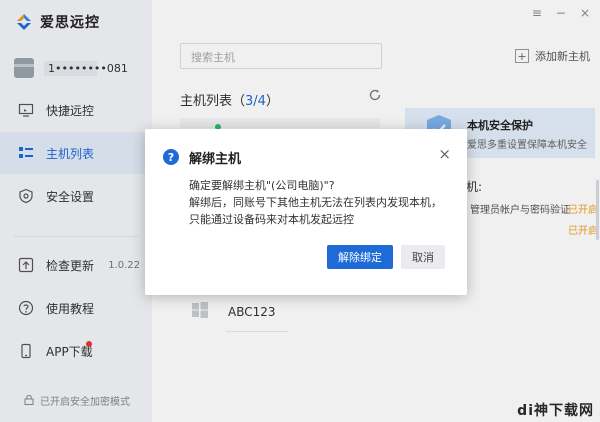 This screenshot has width=600, height=422. Describe the element at coordinates (360, 257) in the screenshot. I see `confirm-unbind-button: 解除绑定` at that location.